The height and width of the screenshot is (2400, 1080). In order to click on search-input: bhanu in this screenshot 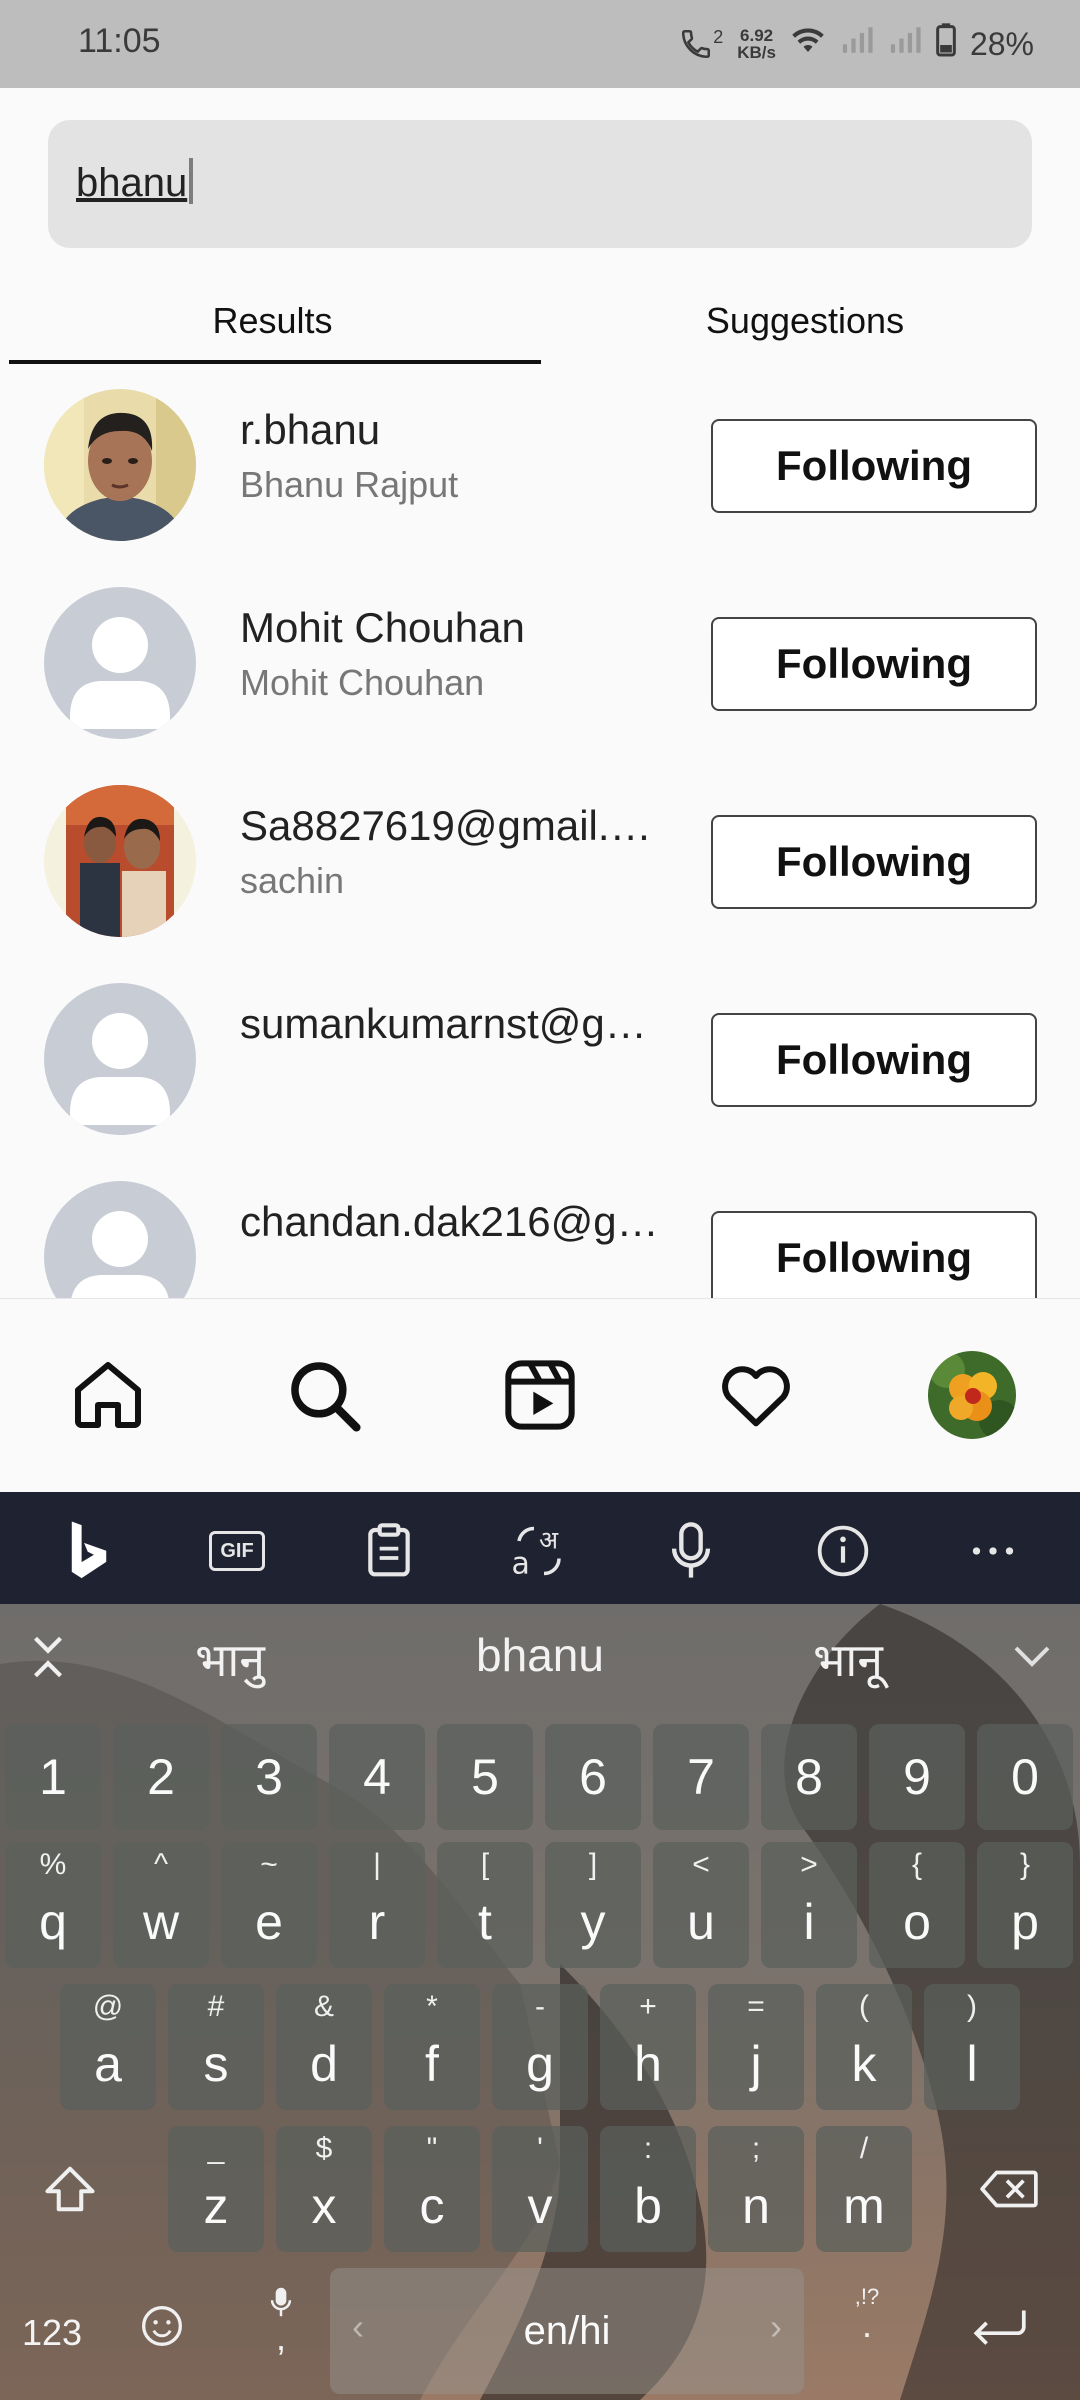, I will do `click(540, 184)`.